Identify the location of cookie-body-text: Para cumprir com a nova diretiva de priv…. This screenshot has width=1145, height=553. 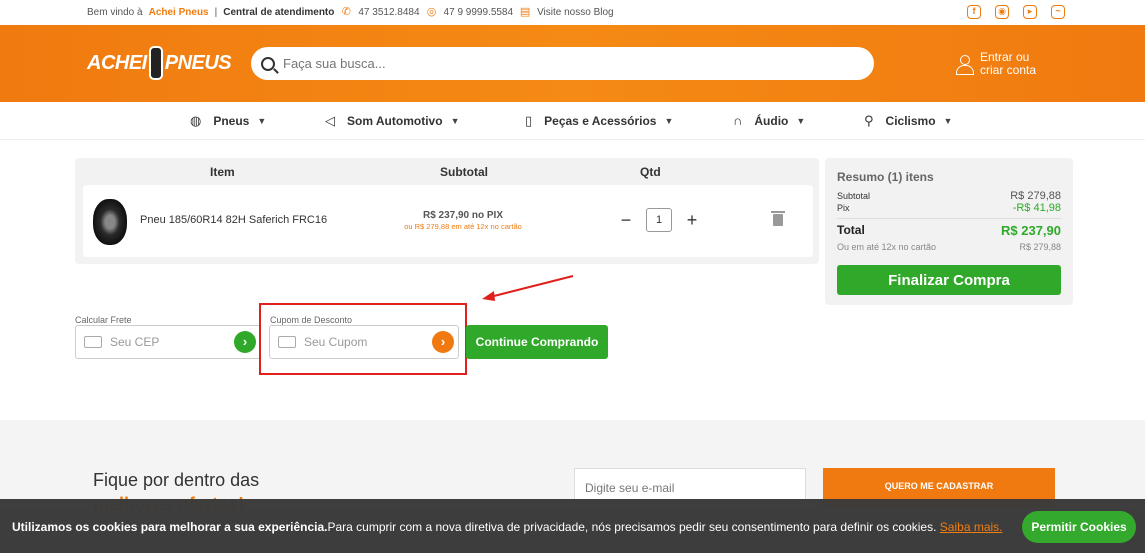
(632, 527).